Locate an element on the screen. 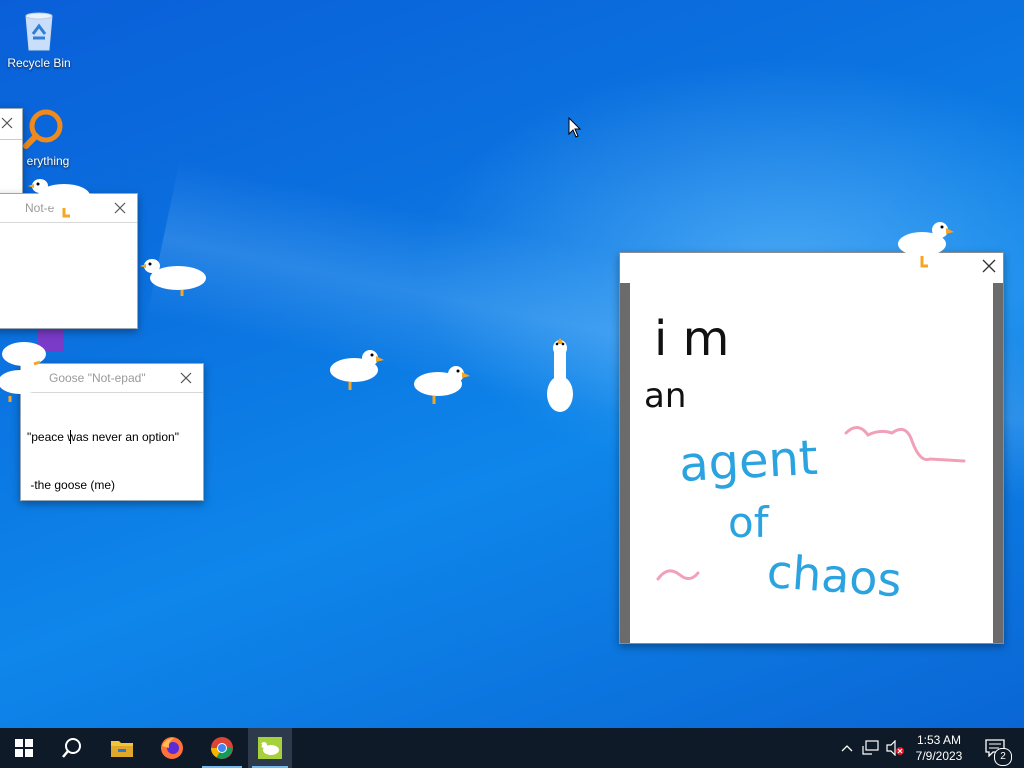  volume-muted-icon is located at coordinates (895, 748).